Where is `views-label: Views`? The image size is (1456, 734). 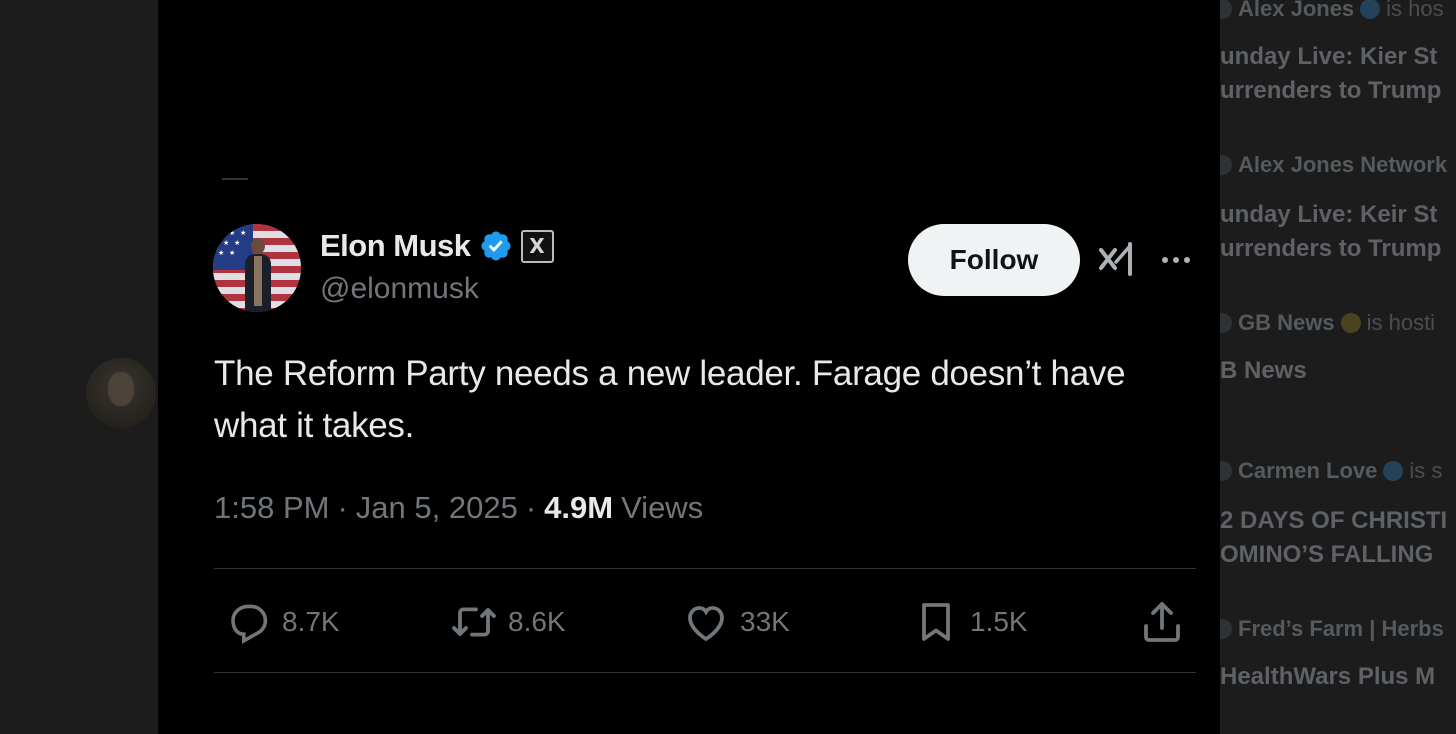
views-label: Views is located at coordinates (662, 507).